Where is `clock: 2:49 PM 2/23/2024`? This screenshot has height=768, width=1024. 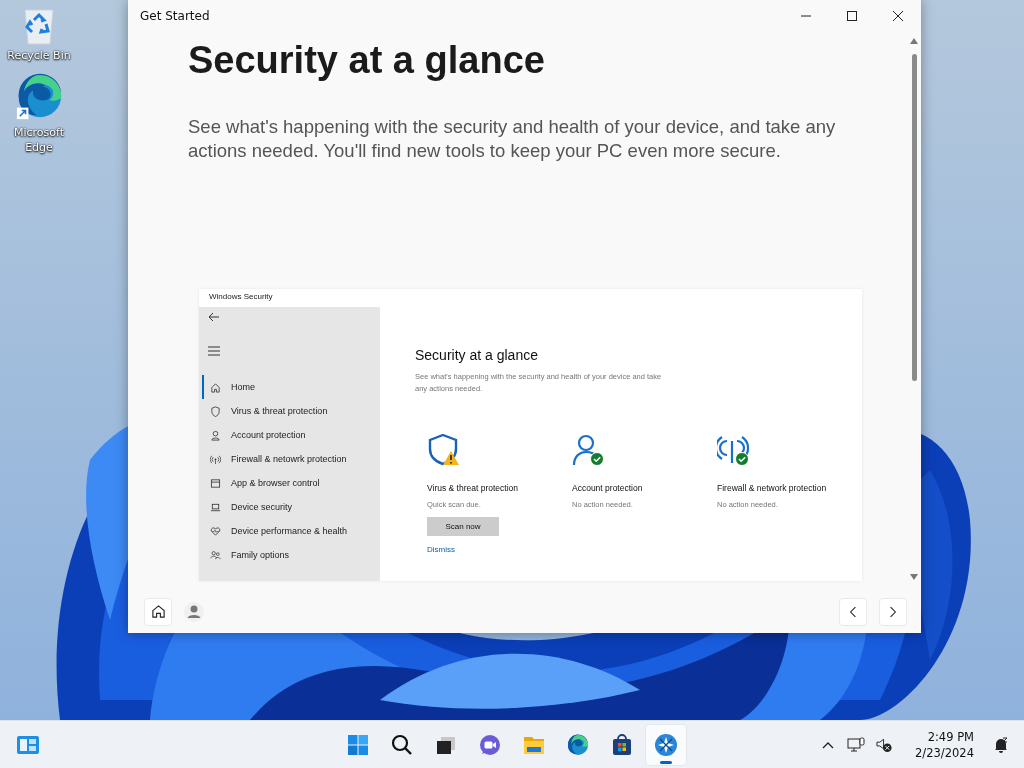 clock: 2:49 PM 2/23/2024 is located at coordinates (944, 744).